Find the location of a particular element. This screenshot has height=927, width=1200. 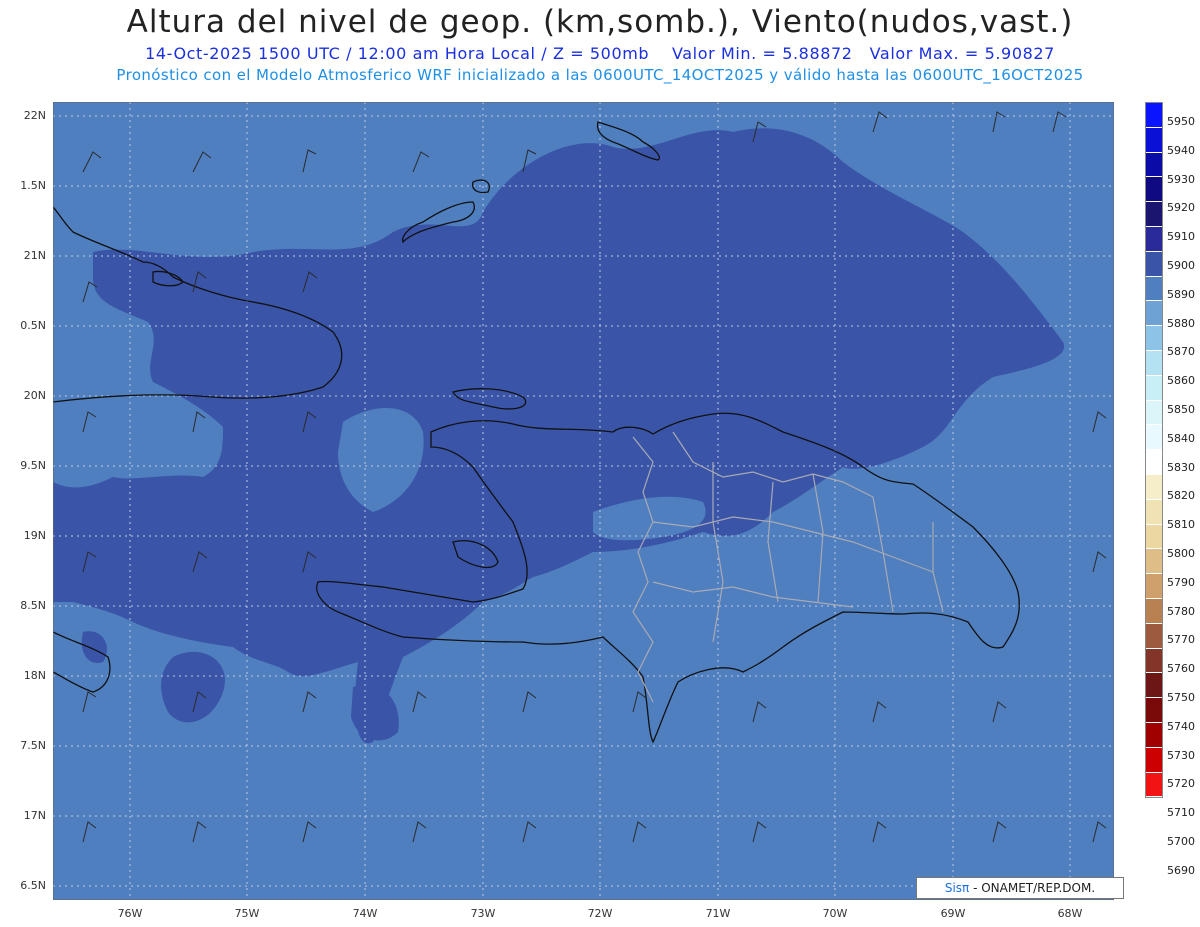

lat-label: 19N is located at coordinates (34, 535).